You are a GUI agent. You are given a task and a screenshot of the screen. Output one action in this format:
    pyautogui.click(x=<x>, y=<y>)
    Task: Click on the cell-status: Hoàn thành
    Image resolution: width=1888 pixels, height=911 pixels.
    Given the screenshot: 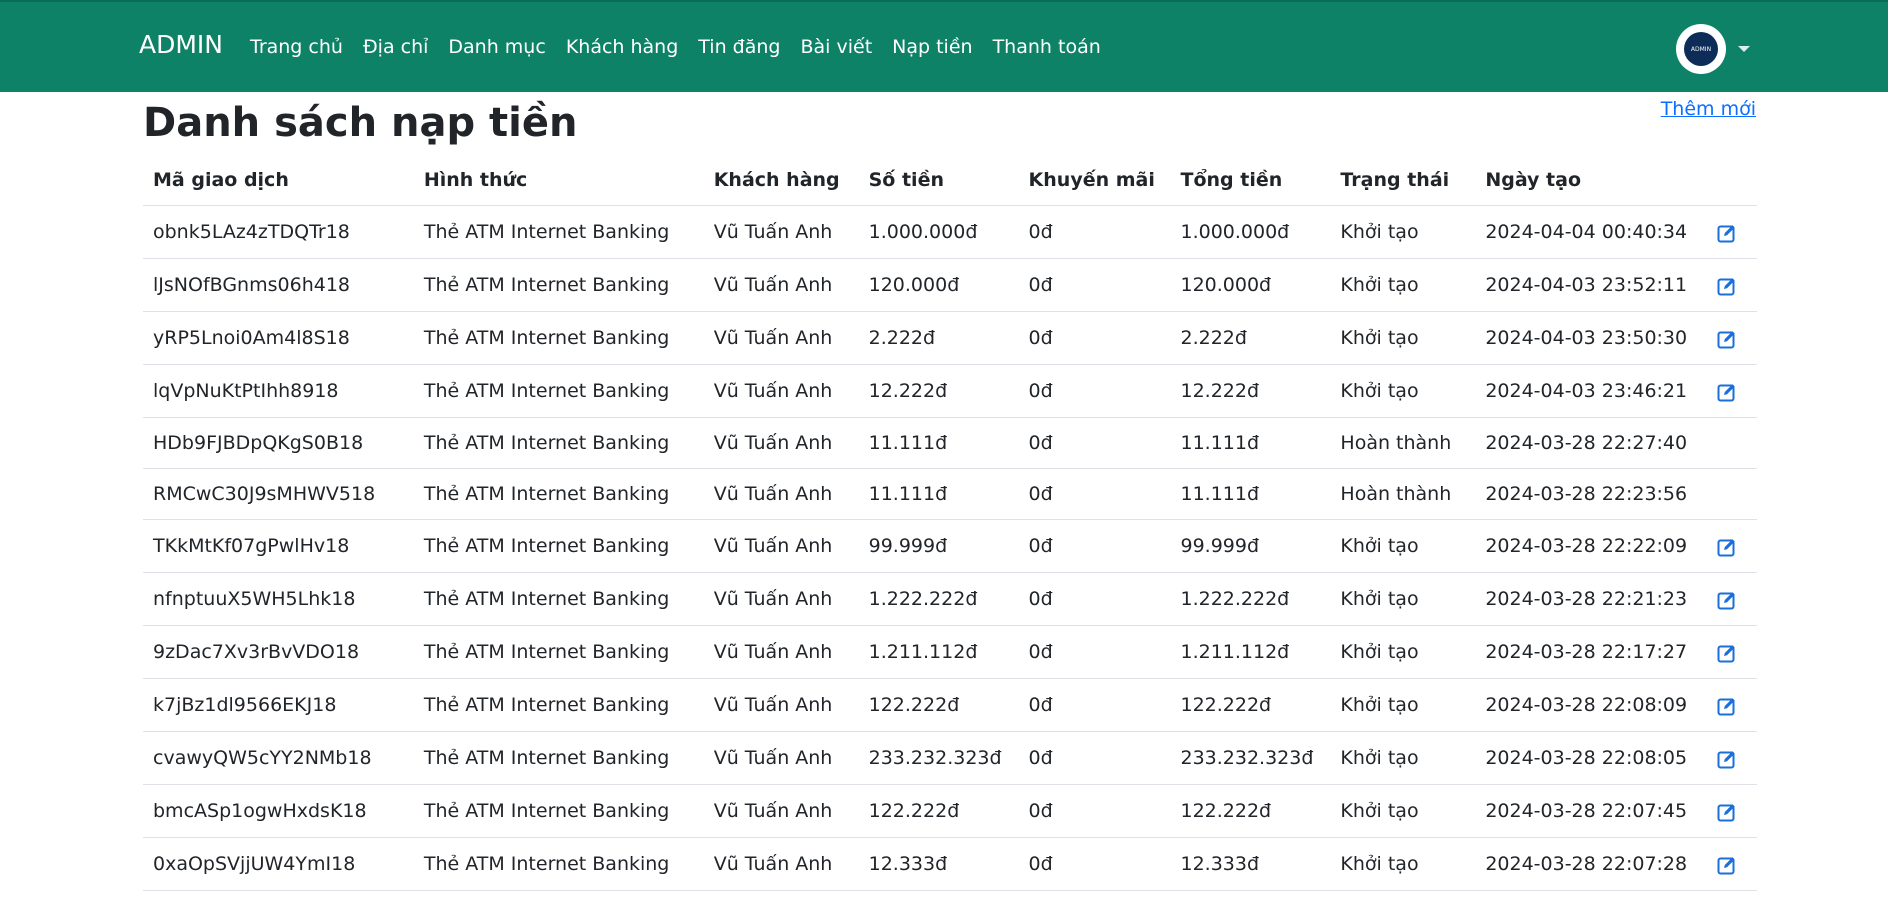 What is the action you would take?
    pyautogui.click(x=1403, y=494)
    